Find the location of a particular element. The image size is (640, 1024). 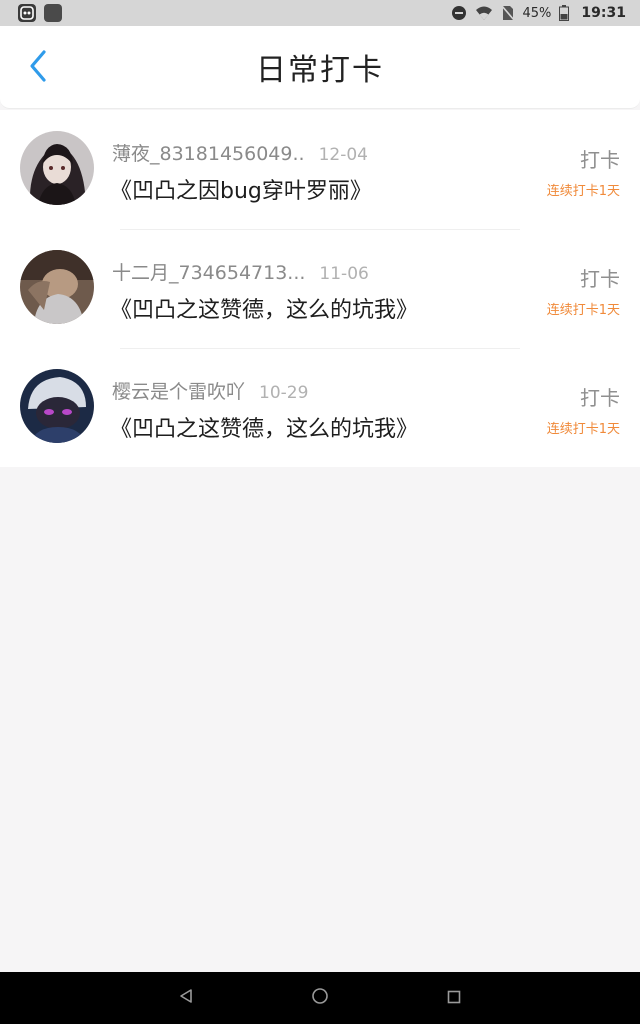

chevron-left-icon is located at coordinates (38, 68).